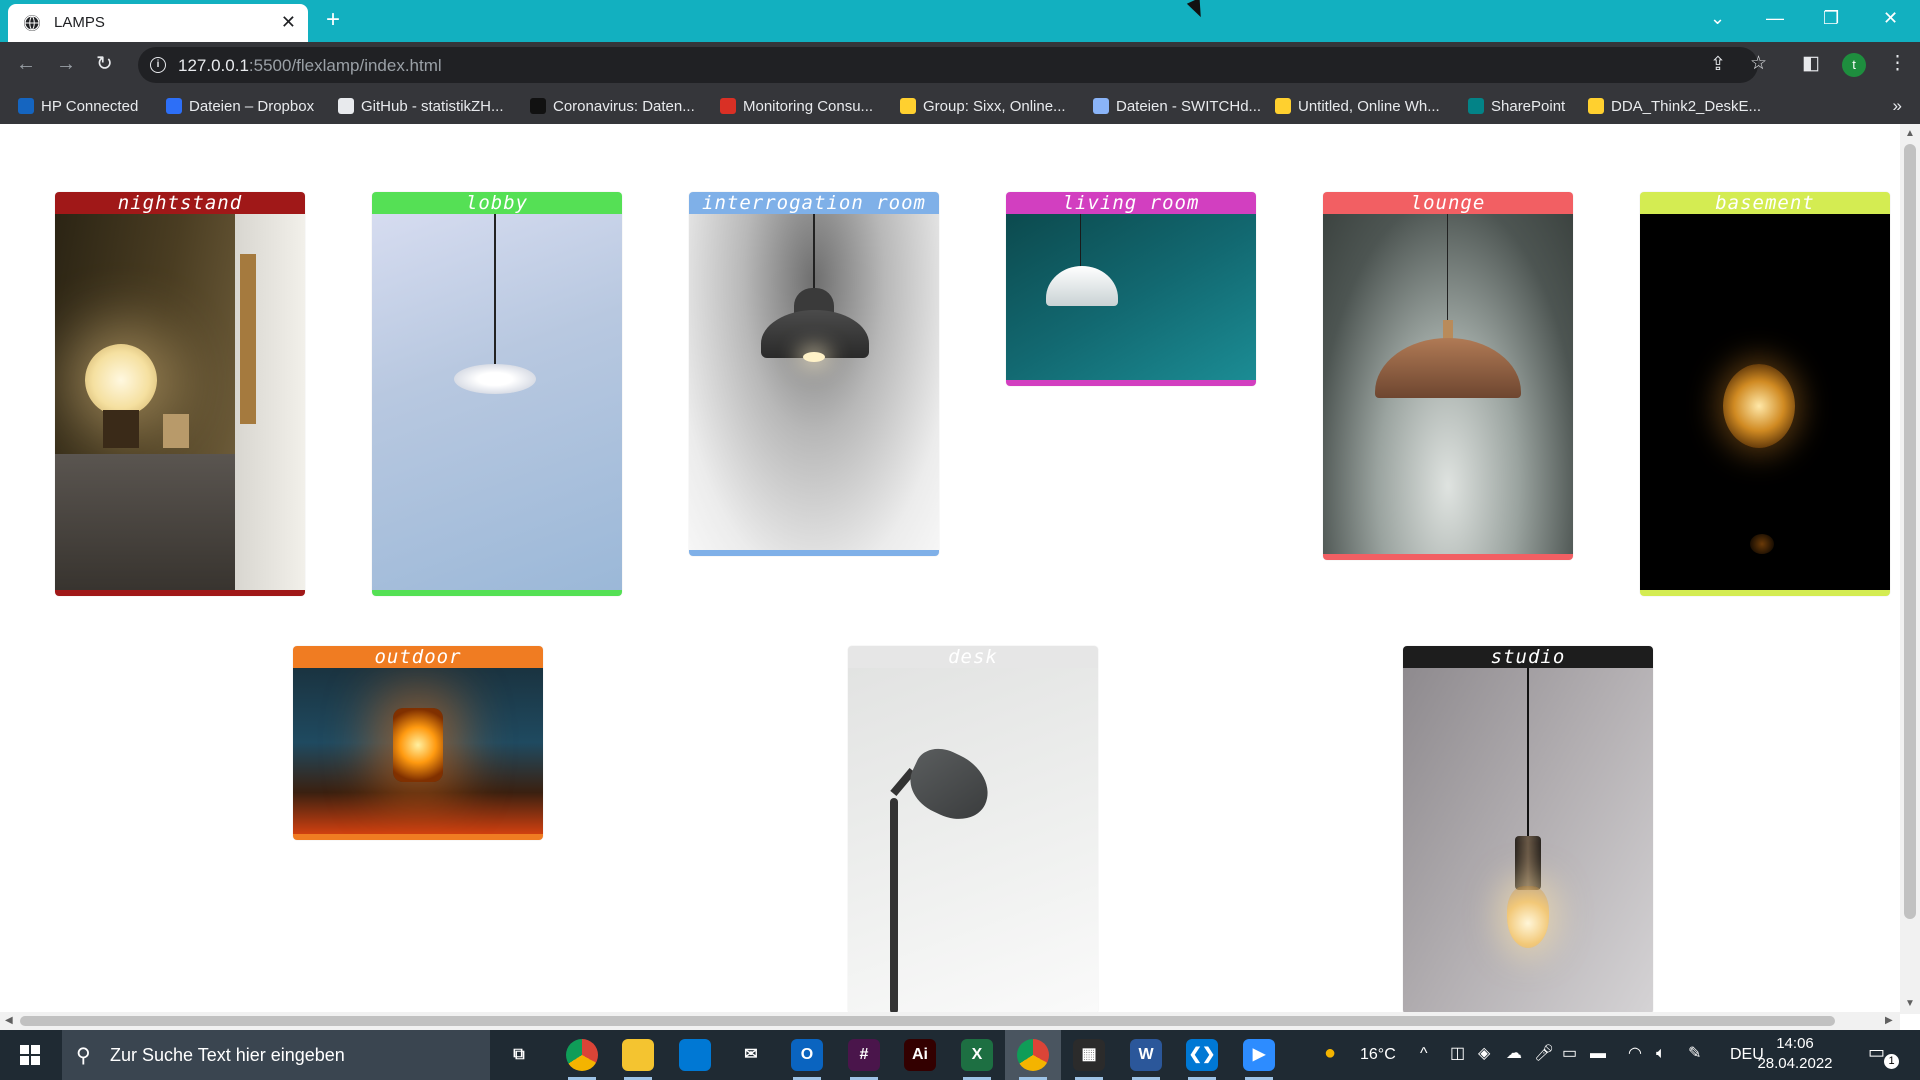 This screenshot has height=1080, width=1920. What do you see at coordinates (1131, 289) in the screenshot?
I see `lamp-card-living-room: living room` at bounding box center [1131, 289].